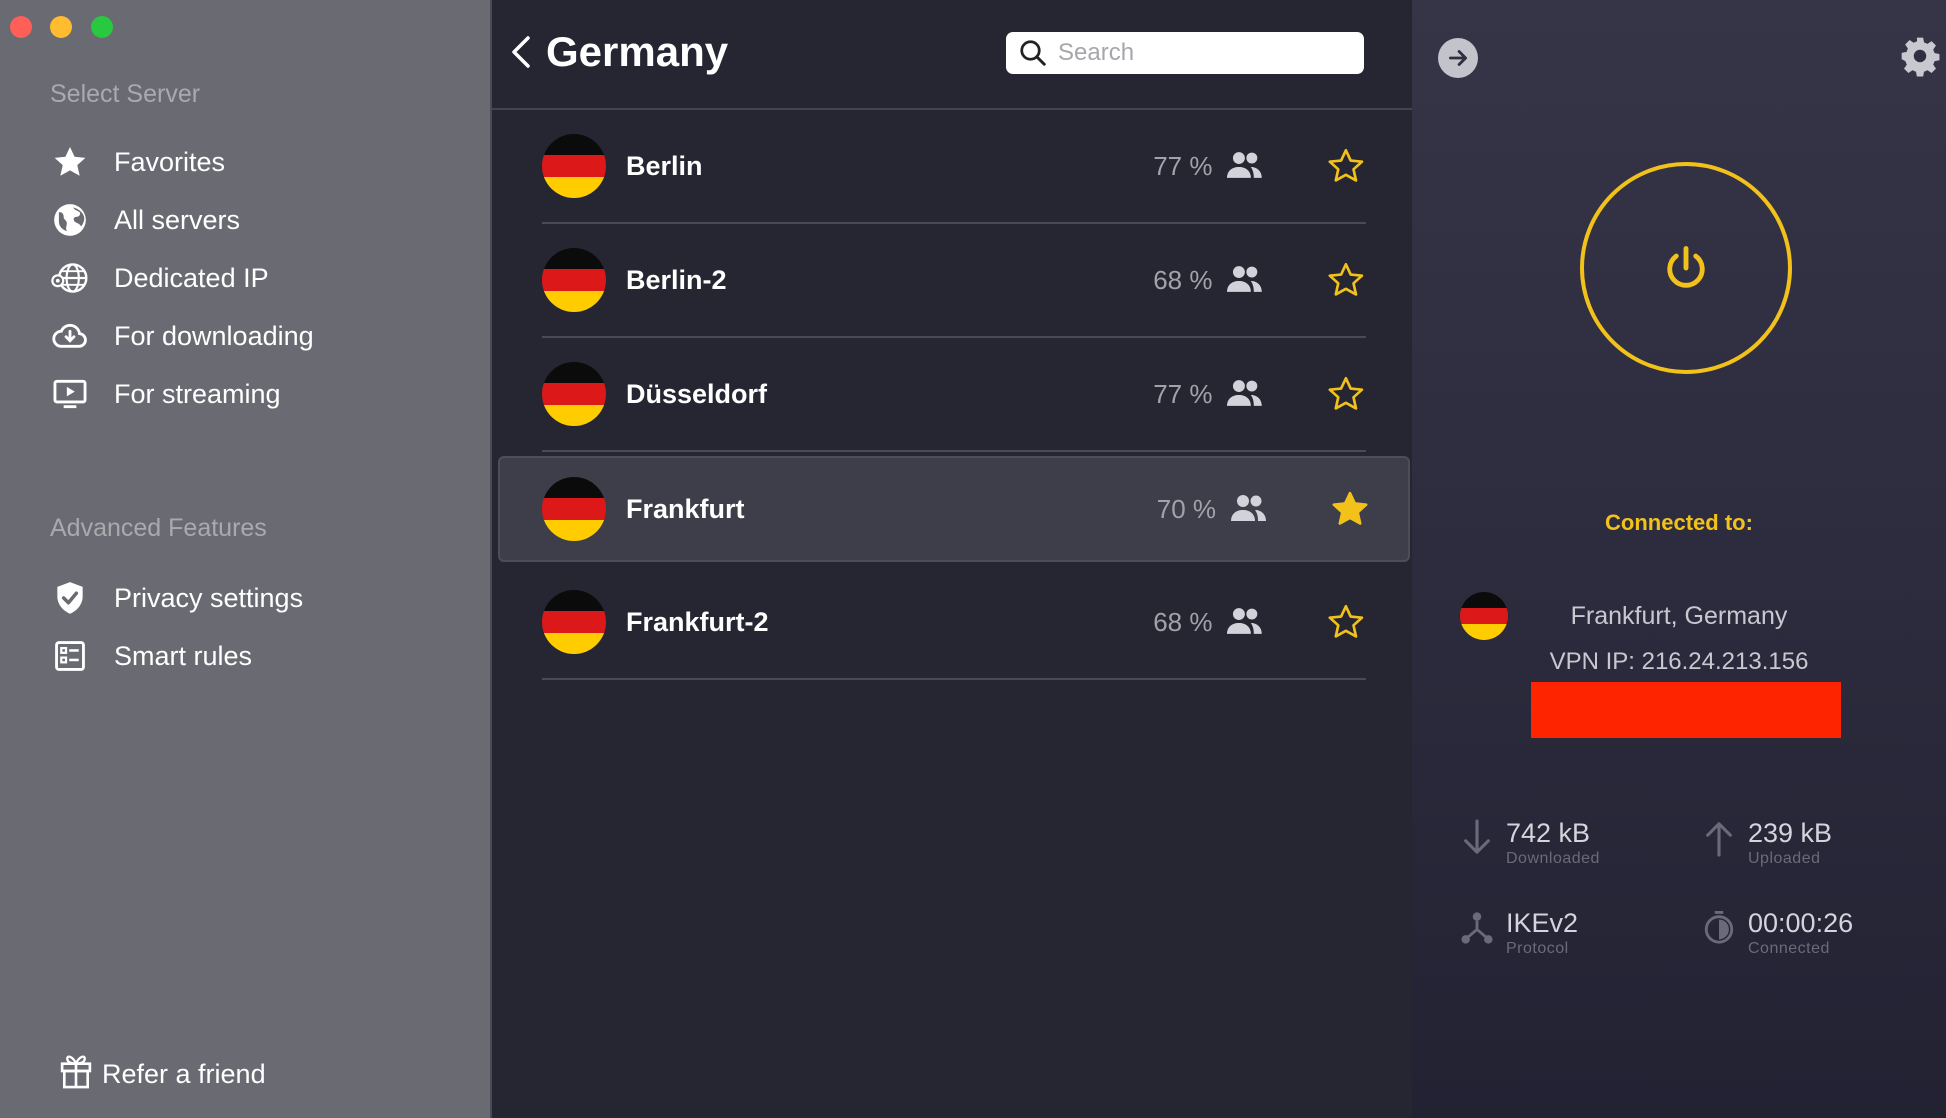  I want to click on play-screen-icon, so click(70, 394).